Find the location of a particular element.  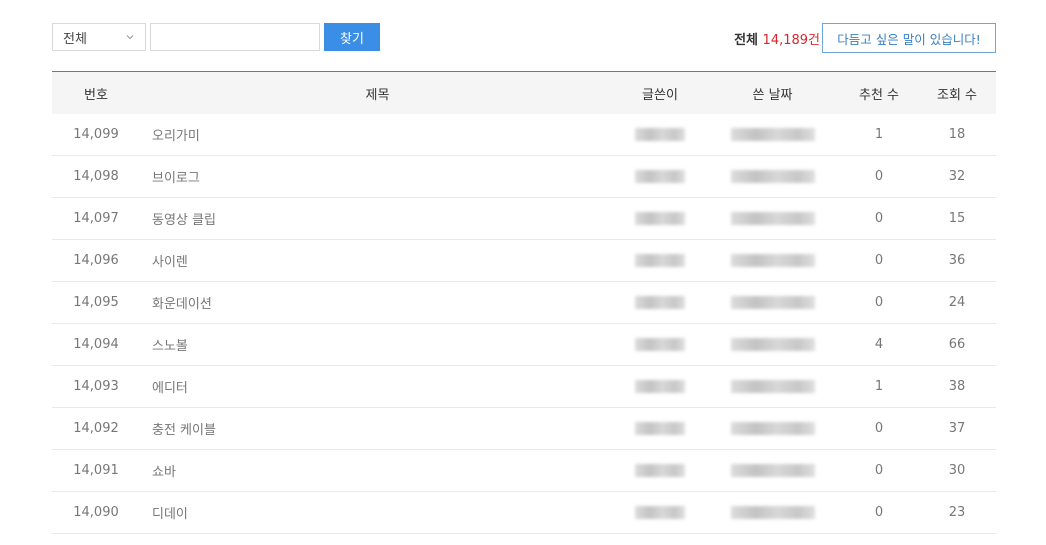

table-row: 14,097 동영상 클립 0 15 is located at coordinates (524, 218).